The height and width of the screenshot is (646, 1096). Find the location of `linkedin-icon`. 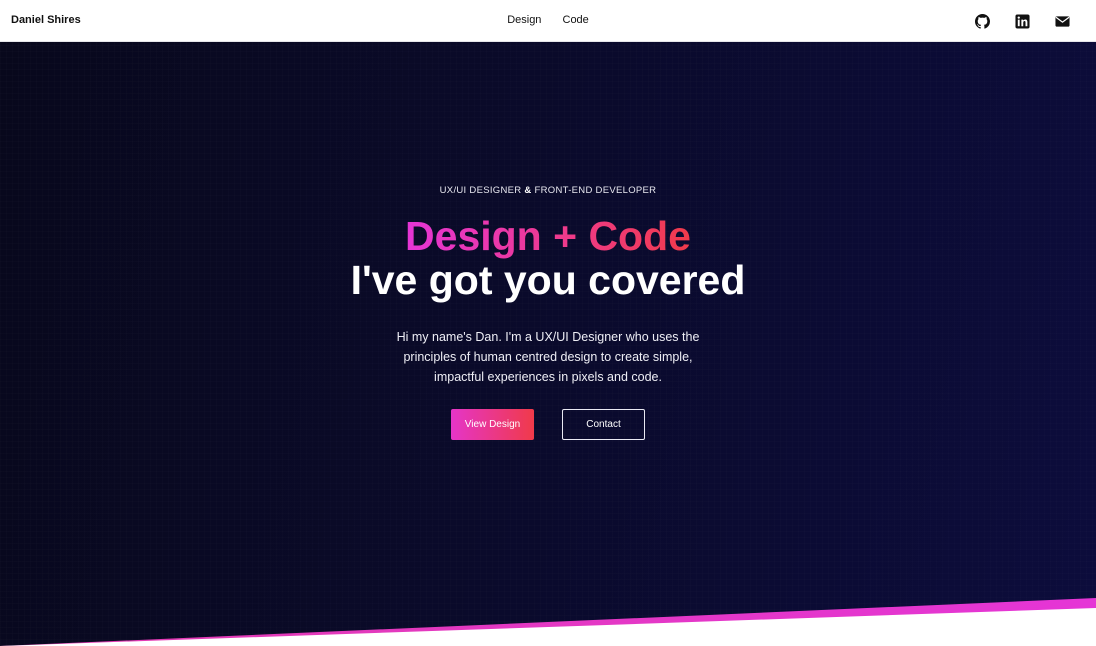

linkedin-icon is located at coordinates (1022, 21).